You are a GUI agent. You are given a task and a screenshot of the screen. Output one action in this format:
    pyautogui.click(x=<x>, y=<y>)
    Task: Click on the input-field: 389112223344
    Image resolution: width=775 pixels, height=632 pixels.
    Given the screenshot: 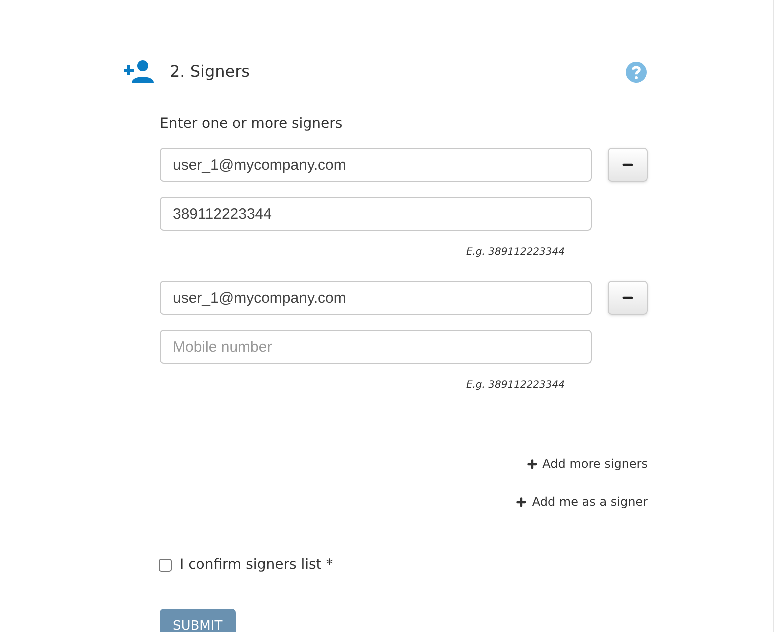 What is the action you would take?
    pyautogui.click(x=376, y=214)
    